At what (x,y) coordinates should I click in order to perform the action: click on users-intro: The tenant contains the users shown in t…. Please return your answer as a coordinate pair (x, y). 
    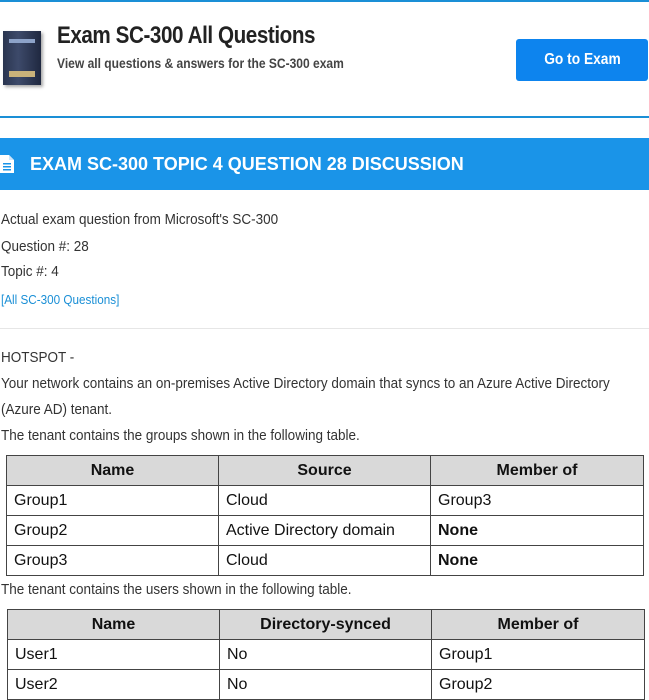
    Looking at the image, I should click on (176, 589).